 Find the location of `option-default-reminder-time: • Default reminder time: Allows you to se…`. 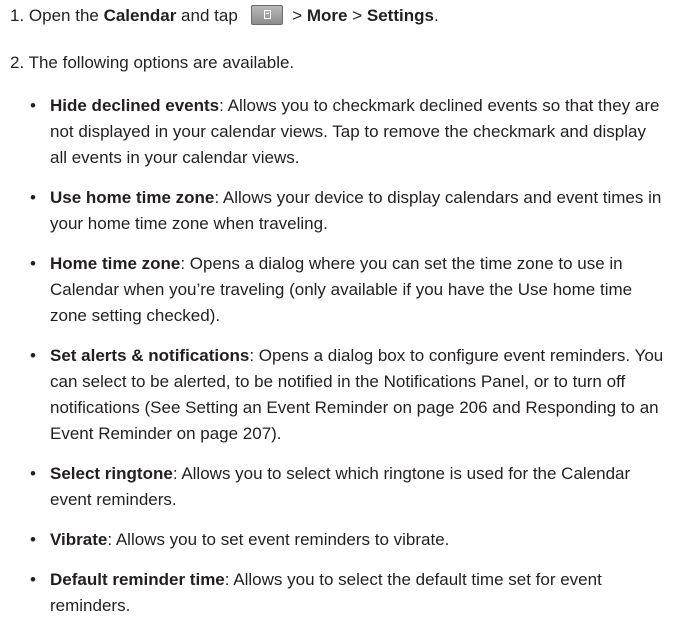

option-default-reminder-time: • Default reminder time: Allows you to se… is located at coordinates (347, 593).